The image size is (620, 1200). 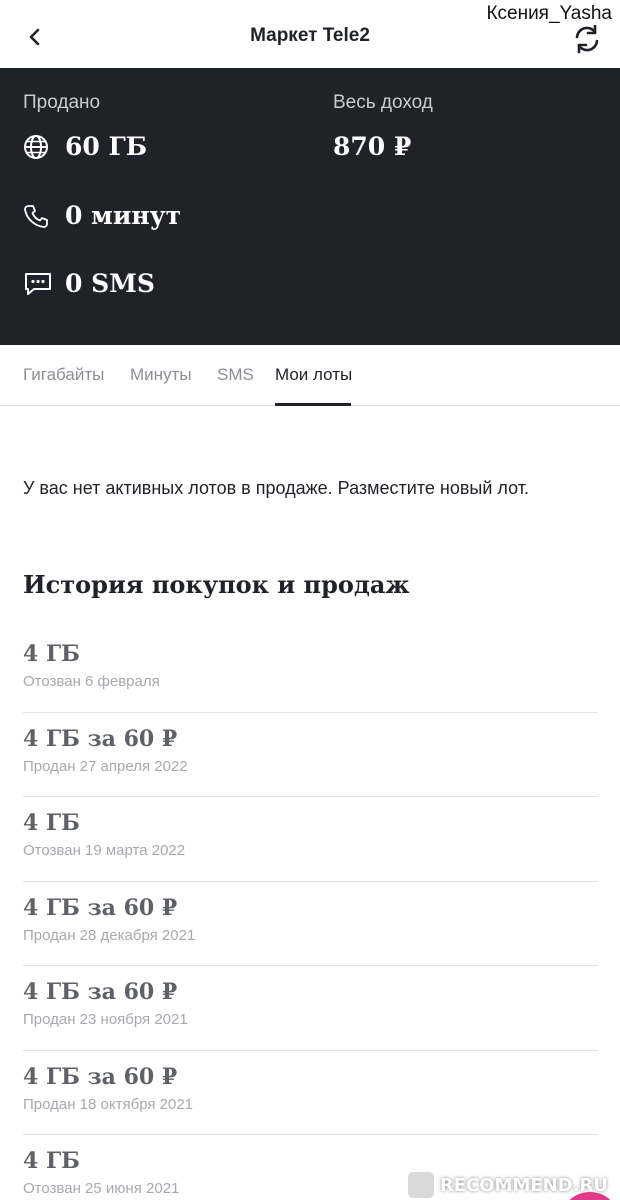 I want to click on tab-bar: Гигабайты Минуты SMS Мои лоты, so click(x=310, y=375).